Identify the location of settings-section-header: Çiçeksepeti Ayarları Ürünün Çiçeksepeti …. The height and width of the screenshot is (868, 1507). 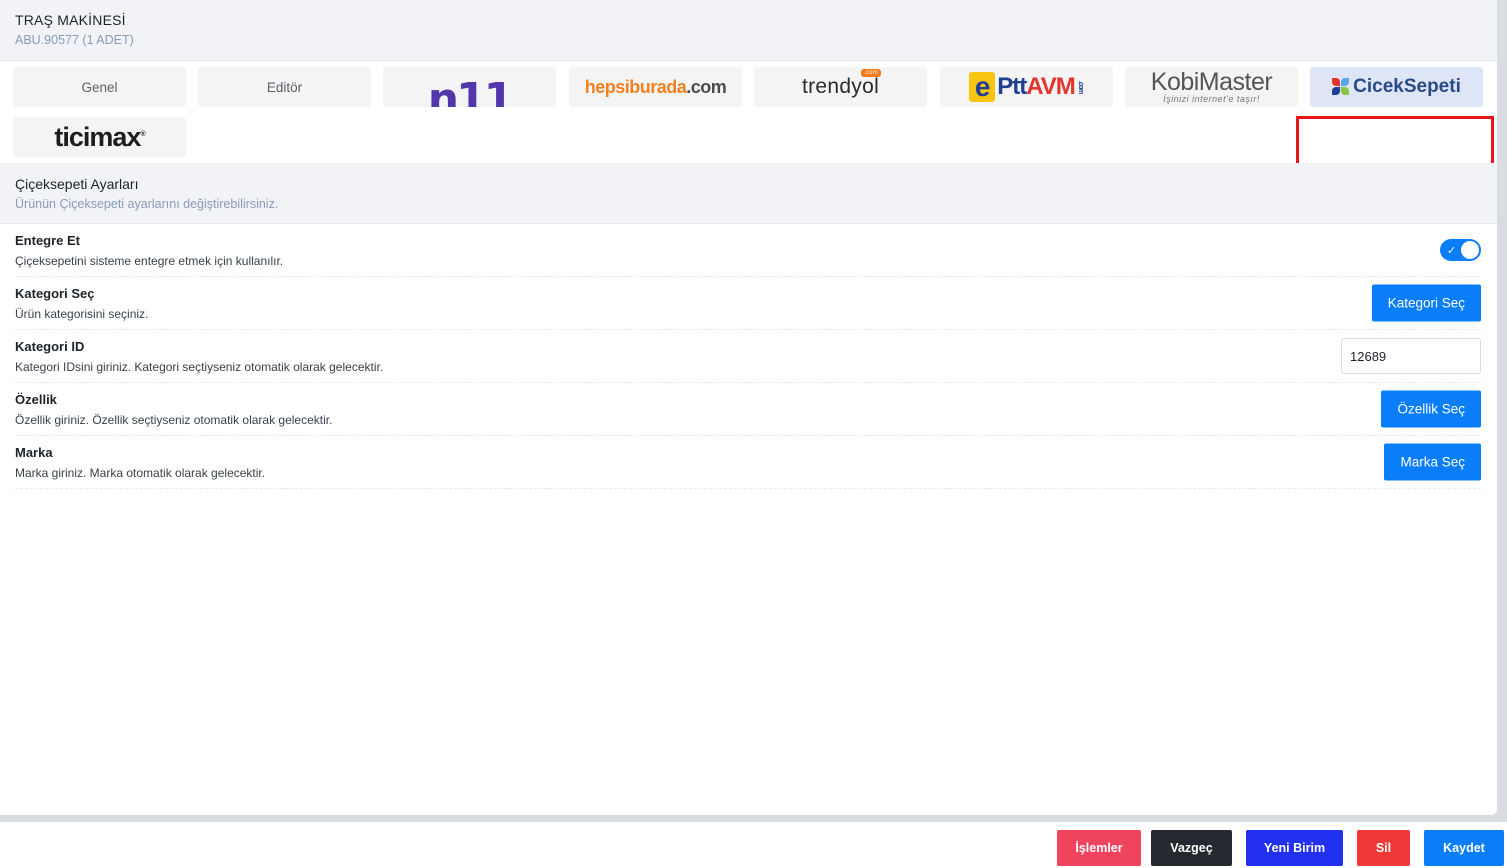
(748, 193).